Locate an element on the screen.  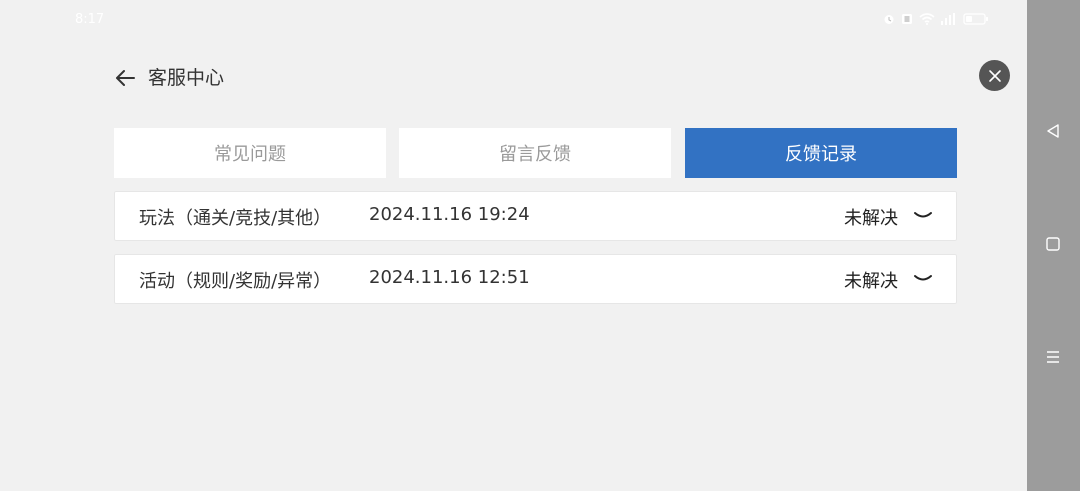
nav-back-button is located at coordinates (1053, 131).